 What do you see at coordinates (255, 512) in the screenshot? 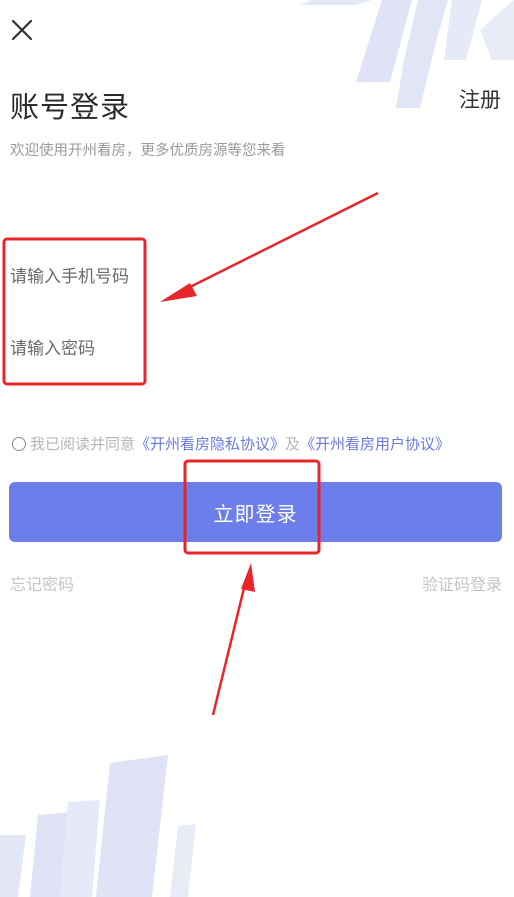
I see `login-button: 立即登录` at bounding box center [255, 512].